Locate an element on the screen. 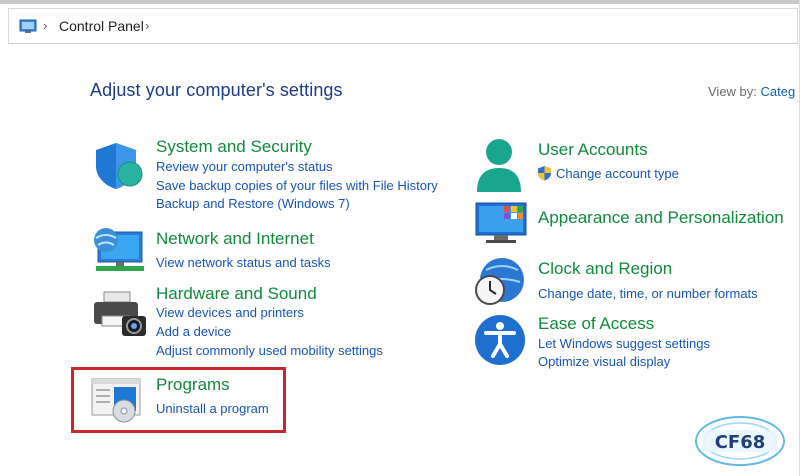  category-network-and-internet: Network and Internet is located at coordinates (235, 239).